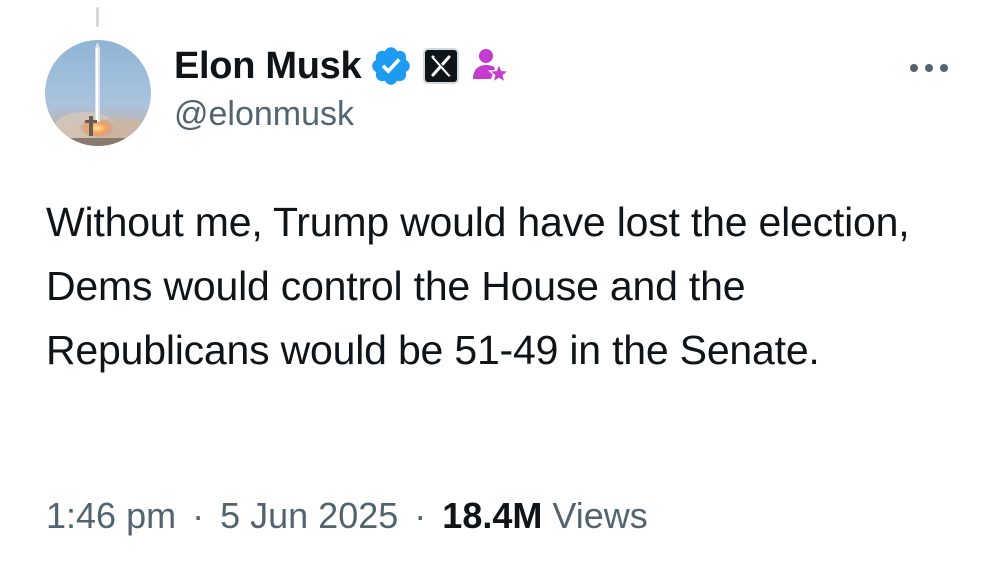 Image resolution: width=1000 pixels, height=571 pixels. I want to click on author-handle: @elonmusk, so click(264, 114).